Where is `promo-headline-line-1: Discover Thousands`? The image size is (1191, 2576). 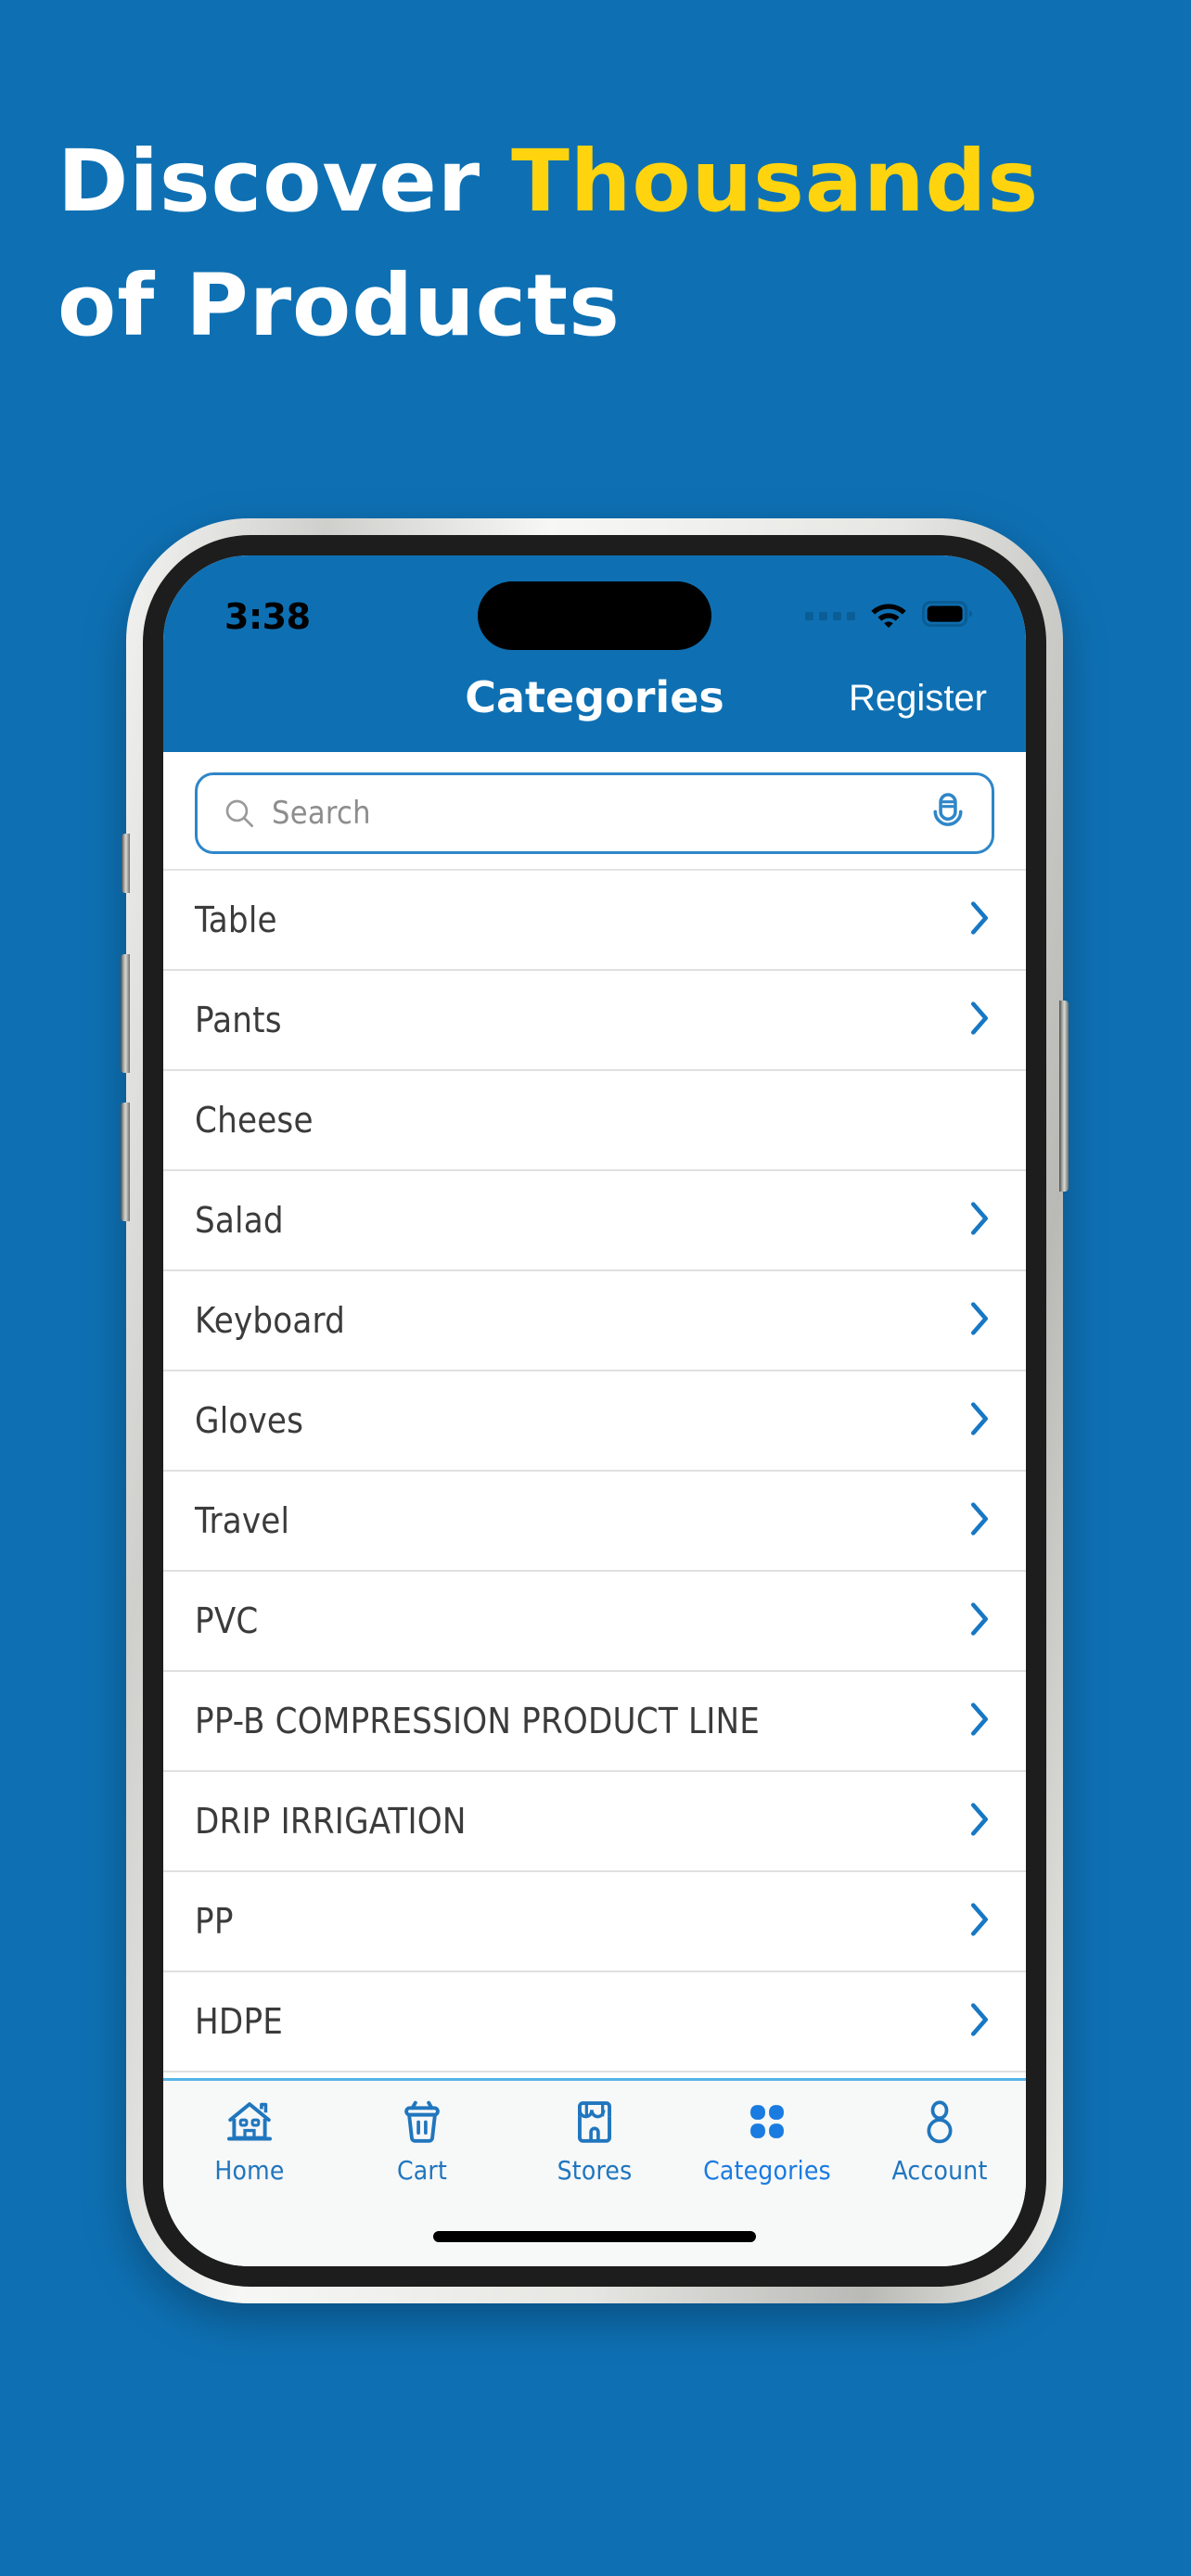 promo-headline-line-1: Discover Thousands is located at coordinates (577, 181).